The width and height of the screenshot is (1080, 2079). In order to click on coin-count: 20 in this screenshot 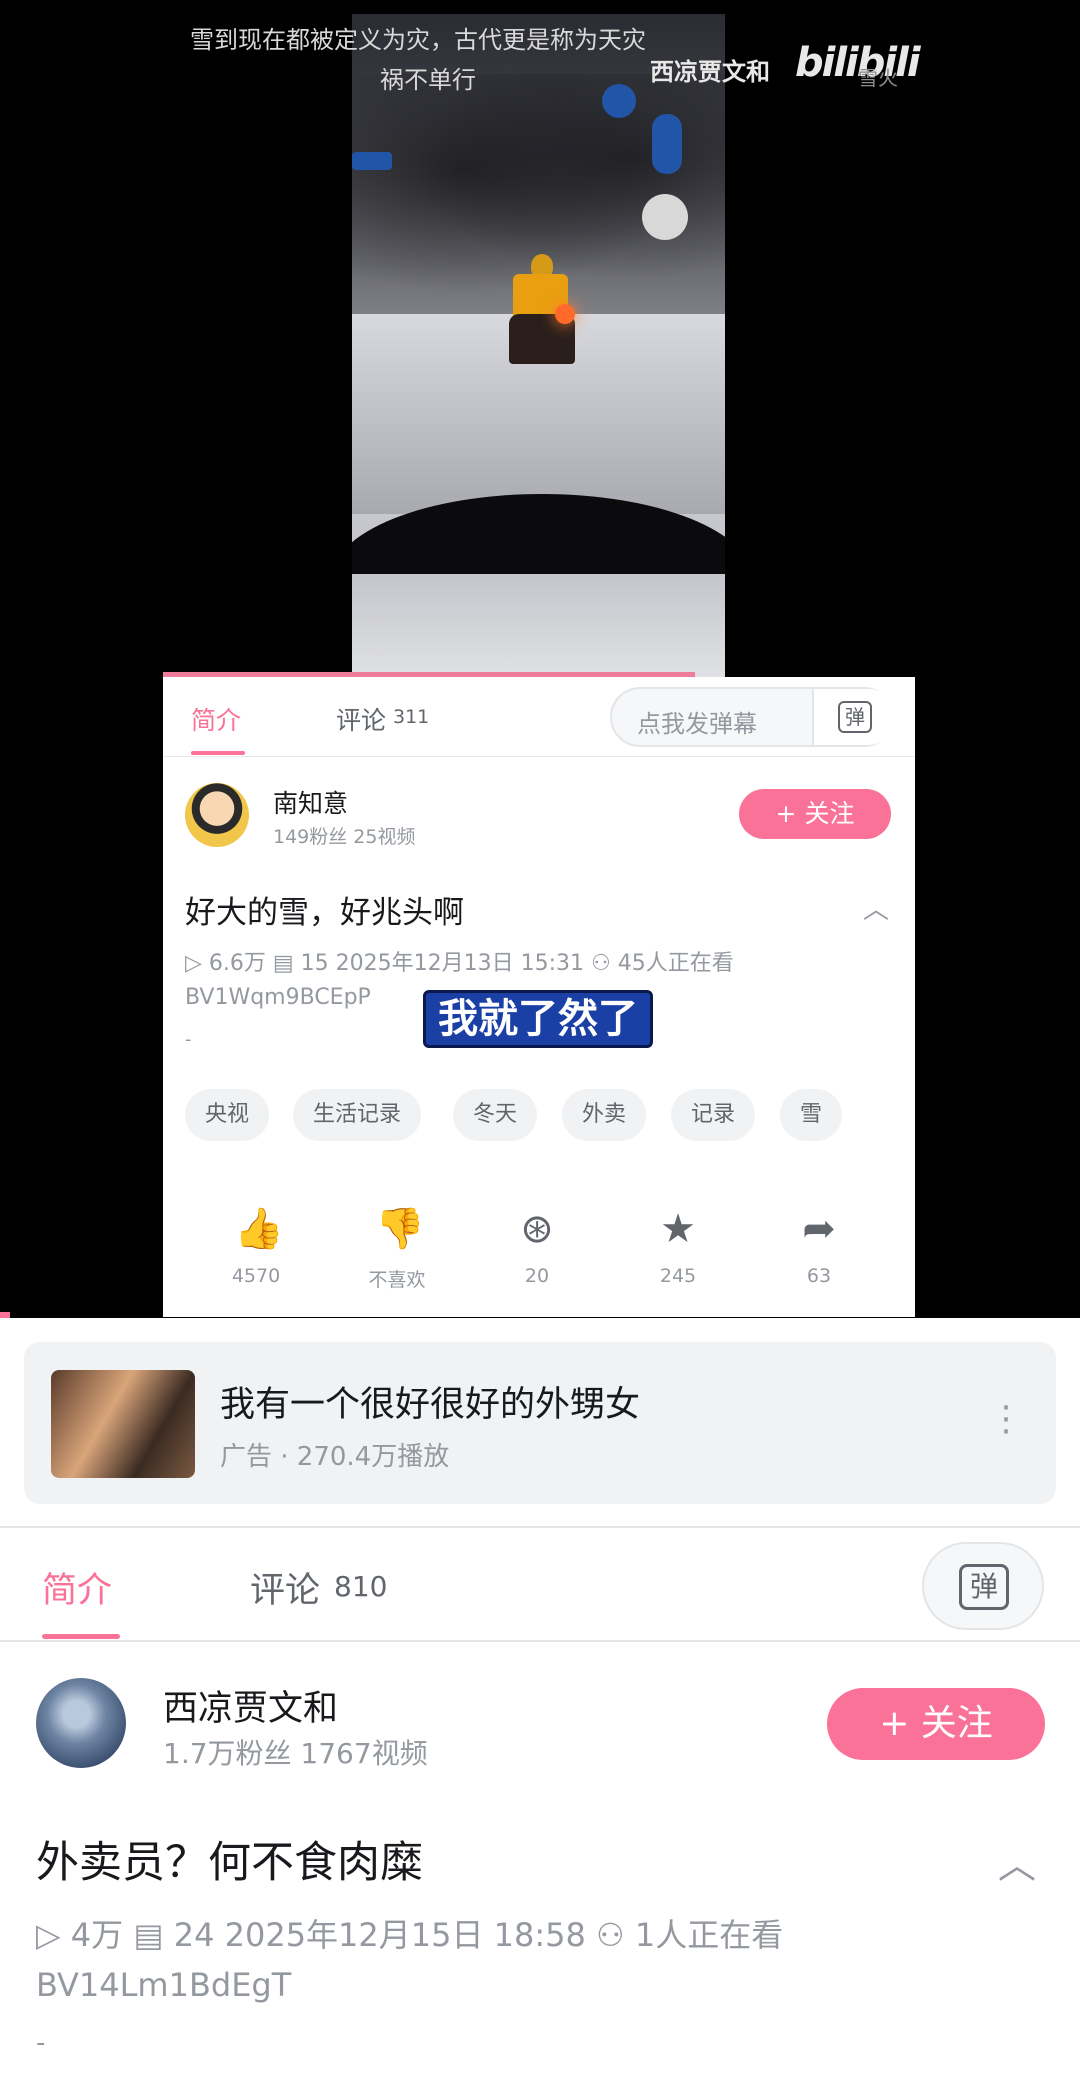, I will do `click(537, 1276)`.